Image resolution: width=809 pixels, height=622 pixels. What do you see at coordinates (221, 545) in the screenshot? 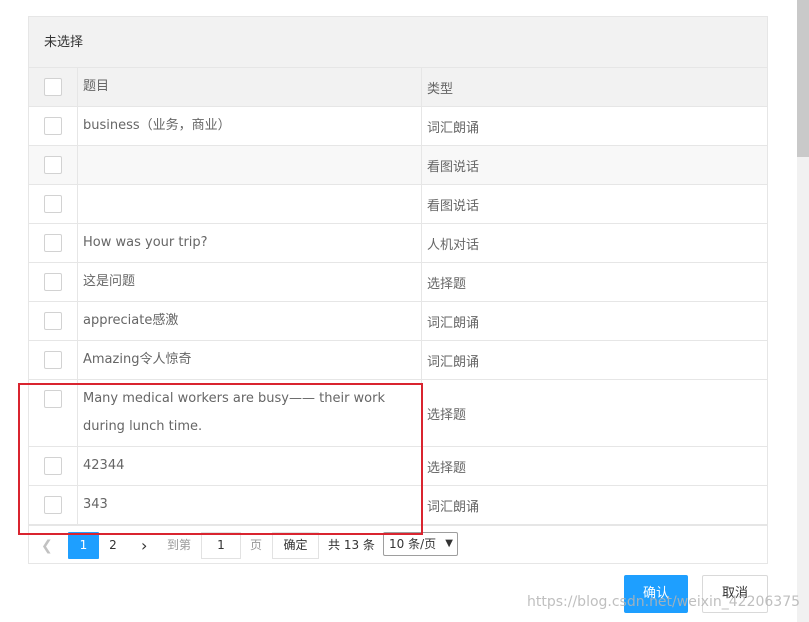
I see `goto-page-input: 1` at bounding box center [221, 545].